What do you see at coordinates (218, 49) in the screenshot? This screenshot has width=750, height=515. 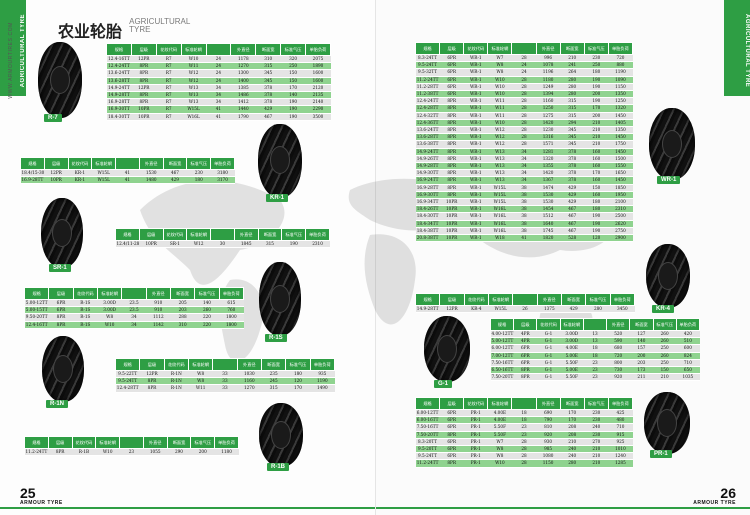 I see `column-header` at bounding box center [218, 49].